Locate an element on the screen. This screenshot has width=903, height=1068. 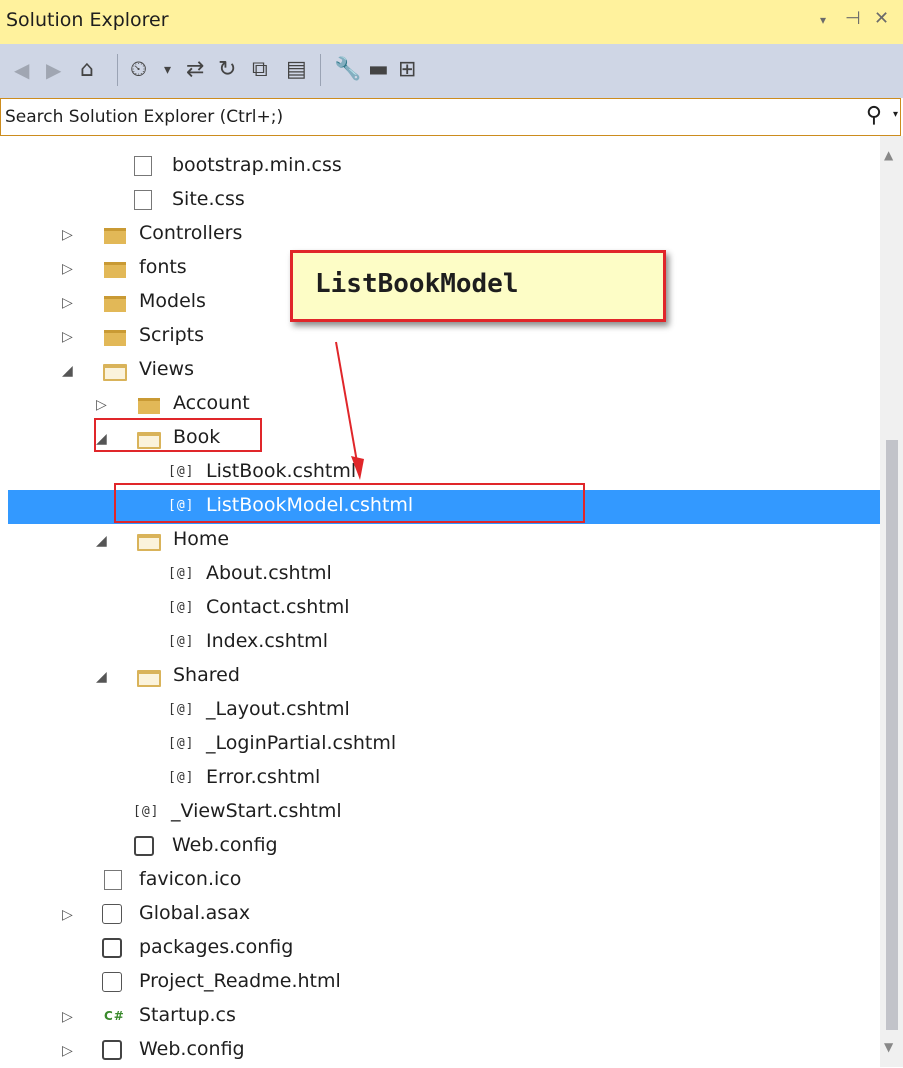
callout-text: ListBookModel is located at coordinates (417, 284).